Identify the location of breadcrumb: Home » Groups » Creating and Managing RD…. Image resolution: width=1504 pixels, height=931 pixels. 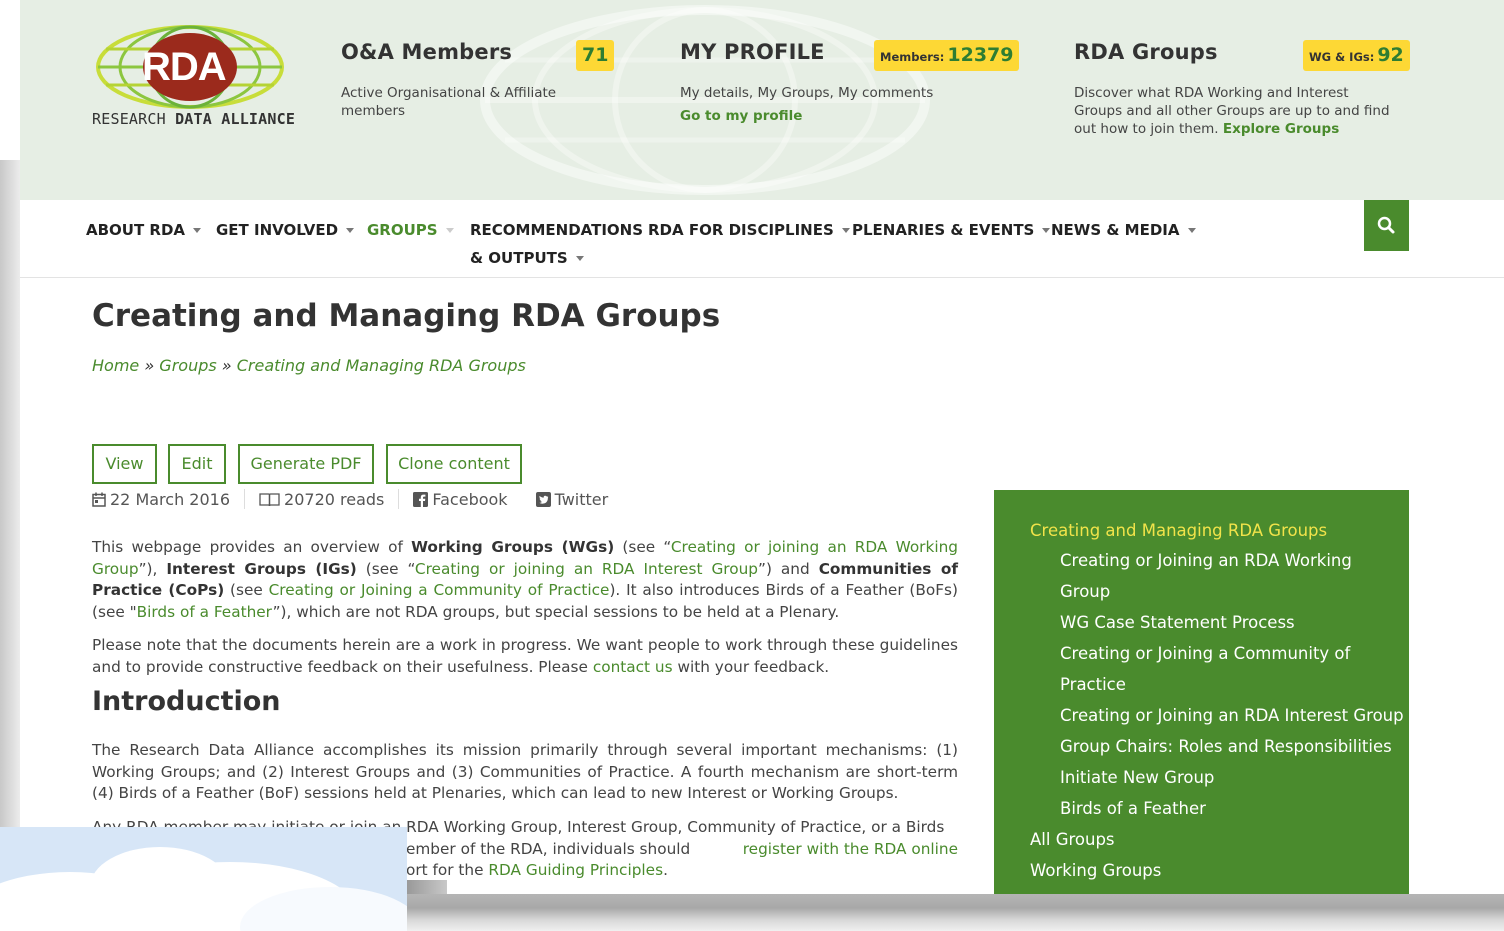
(309, 365).